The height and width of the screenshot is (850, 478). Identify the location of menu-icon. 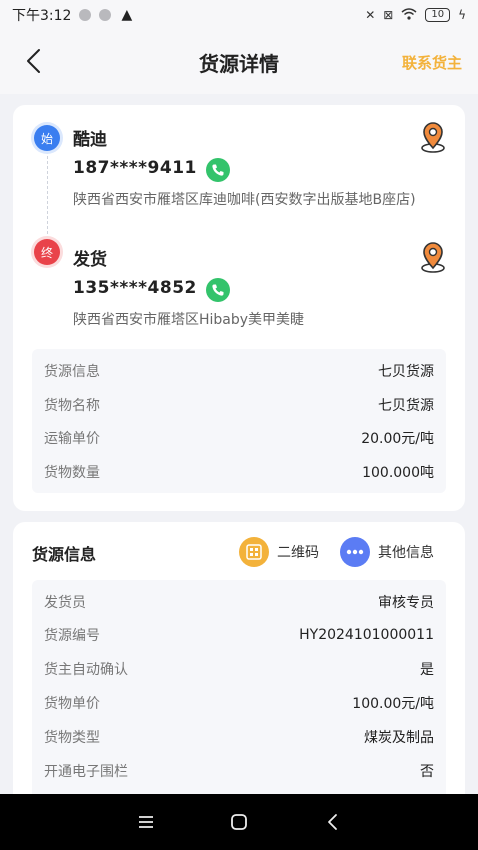
(146, 822).